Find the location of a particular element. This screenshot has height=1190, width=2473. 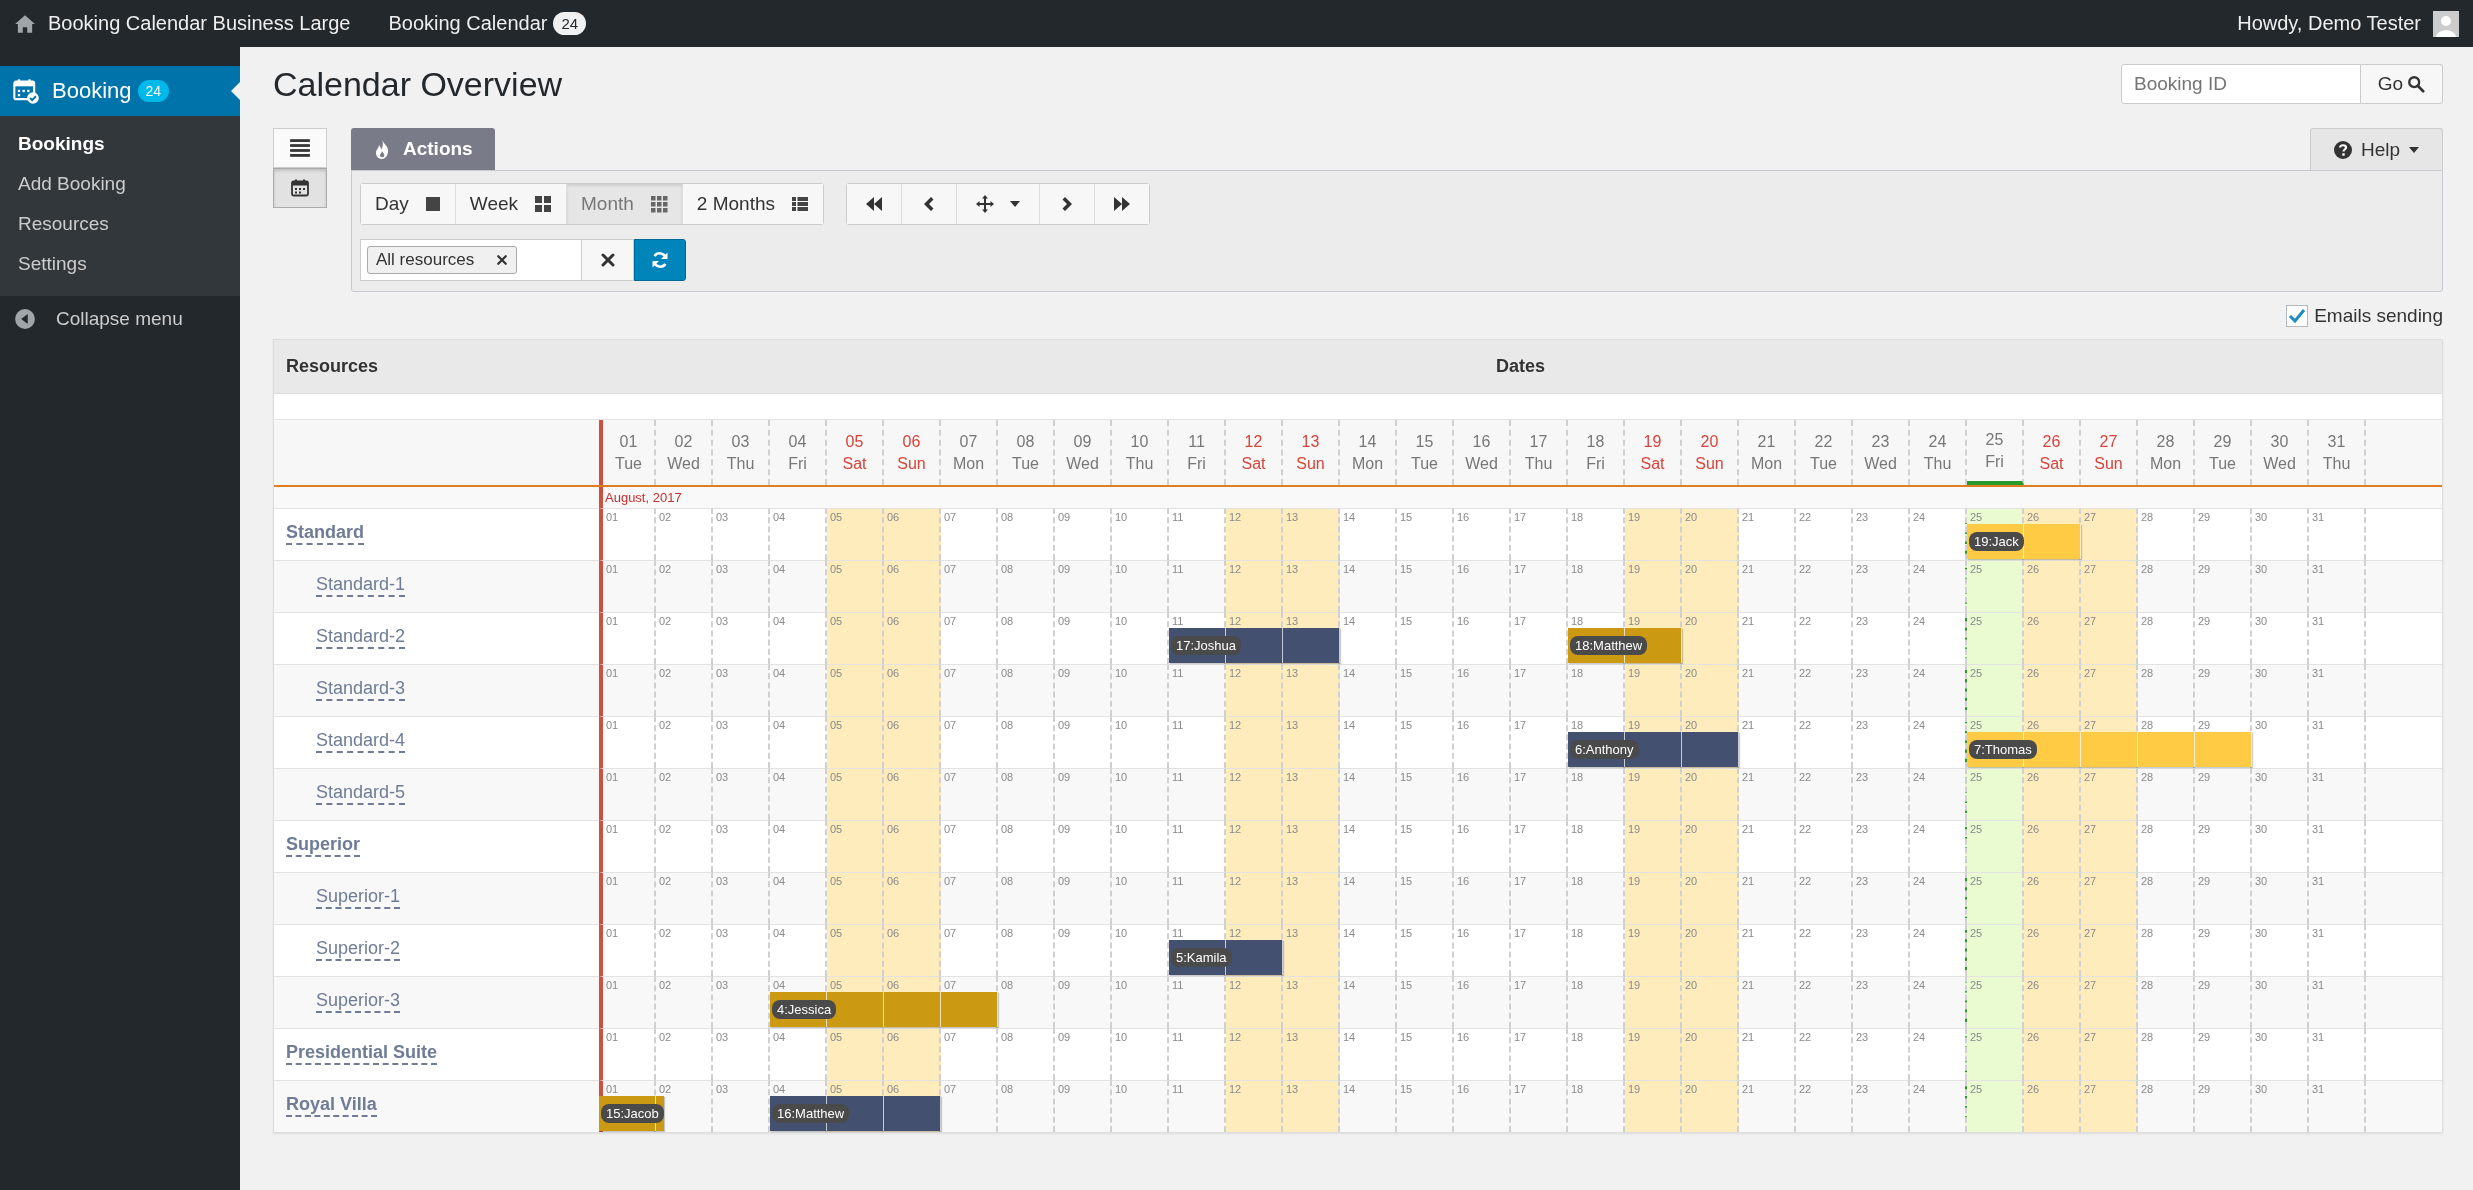

resource-link: Standard-1 is located at coordinates (361, 586).